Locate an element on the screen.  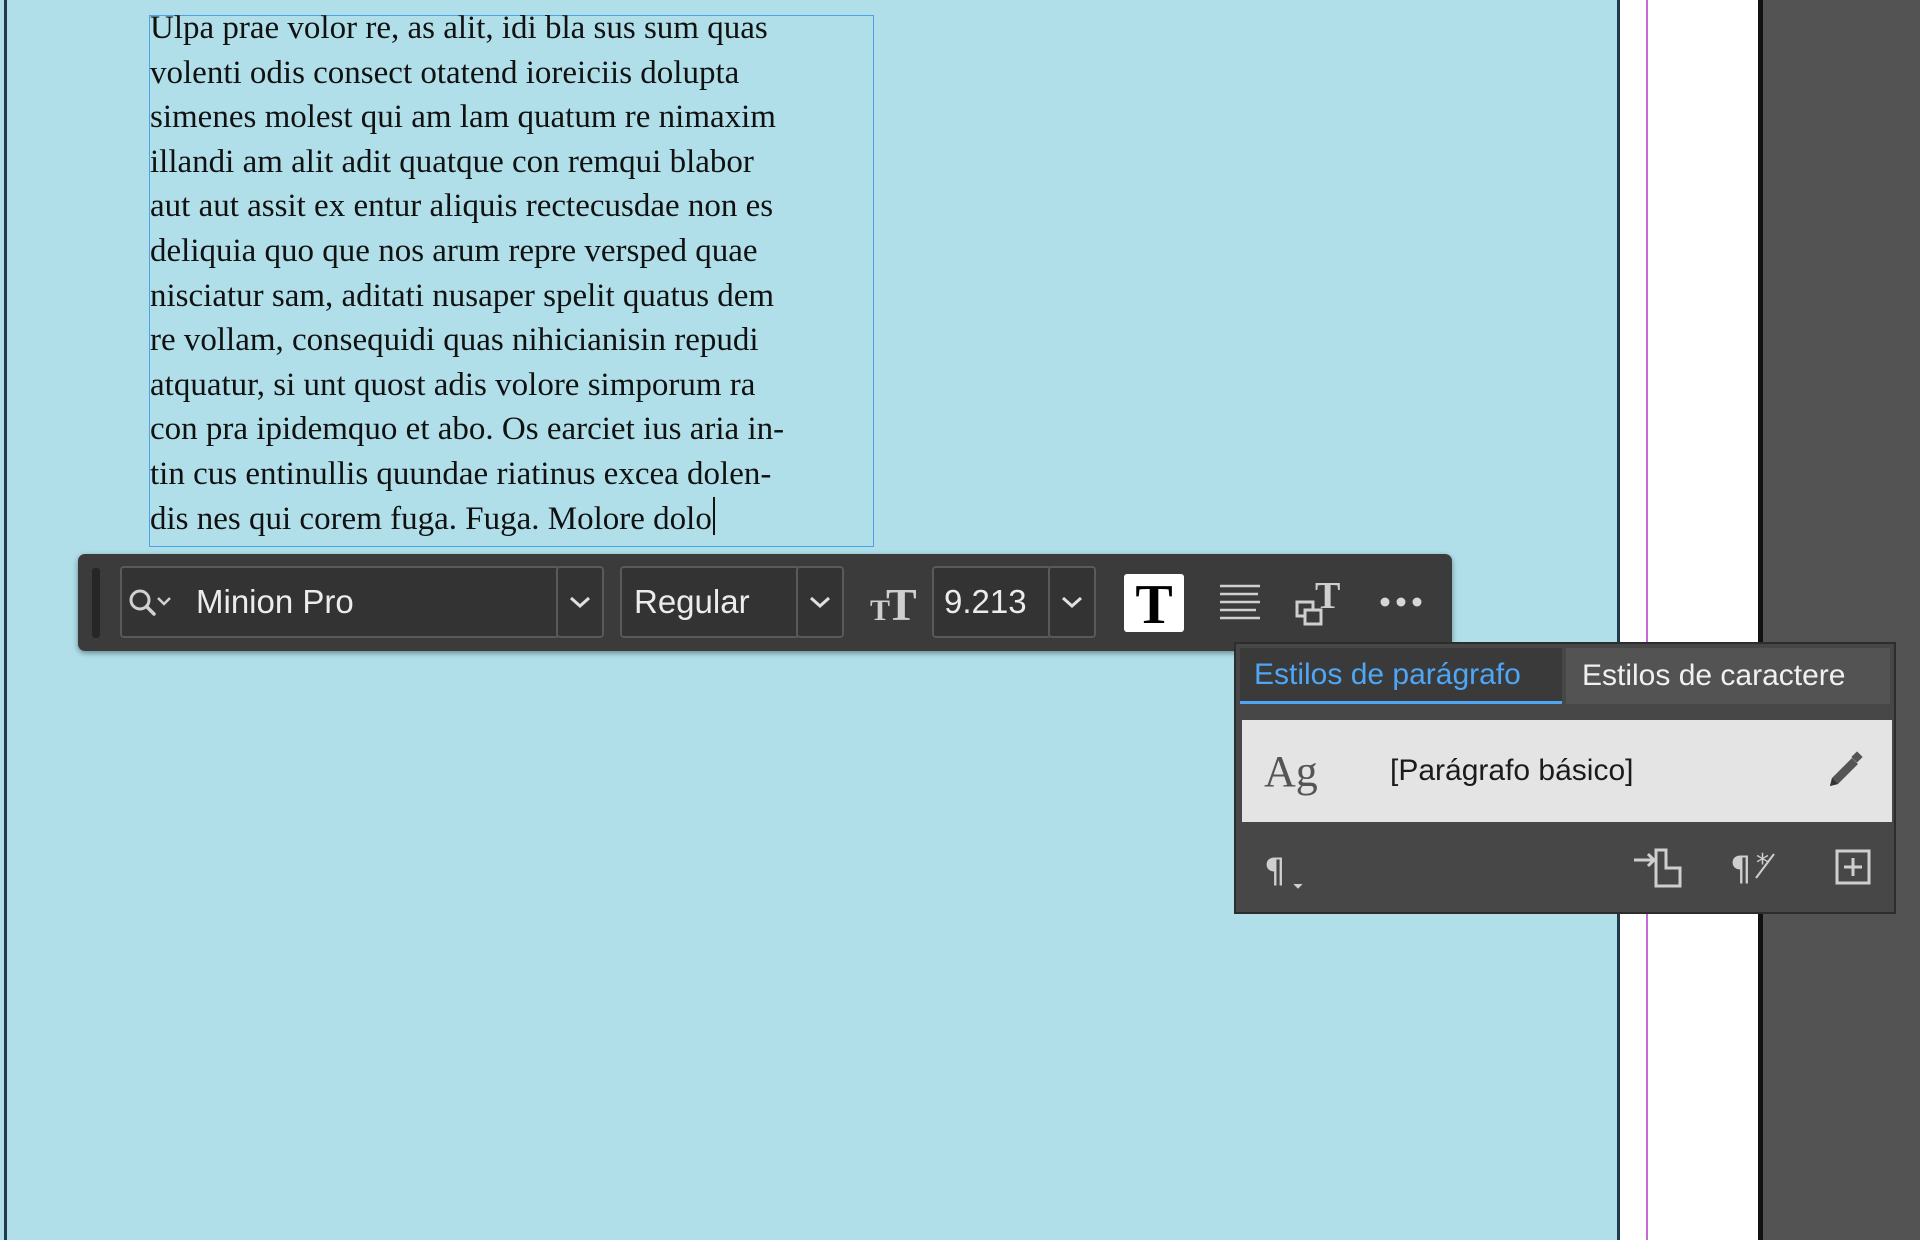
page-left-edge is located at coordinates (5, 620).